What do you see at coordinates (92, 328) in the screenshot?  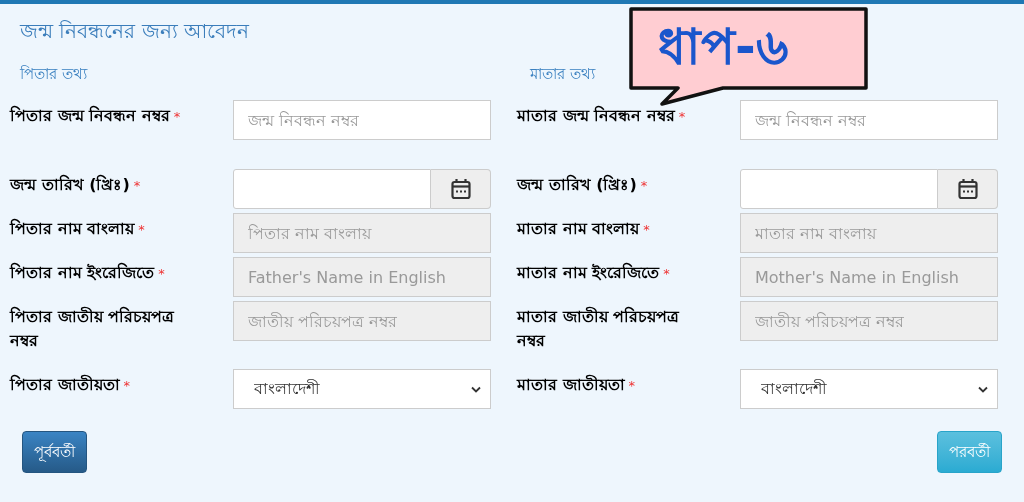 I see `field-label: পিতার জাতীয় পরিচয়পত্র নম্বর` at bounding box center [92, 328].